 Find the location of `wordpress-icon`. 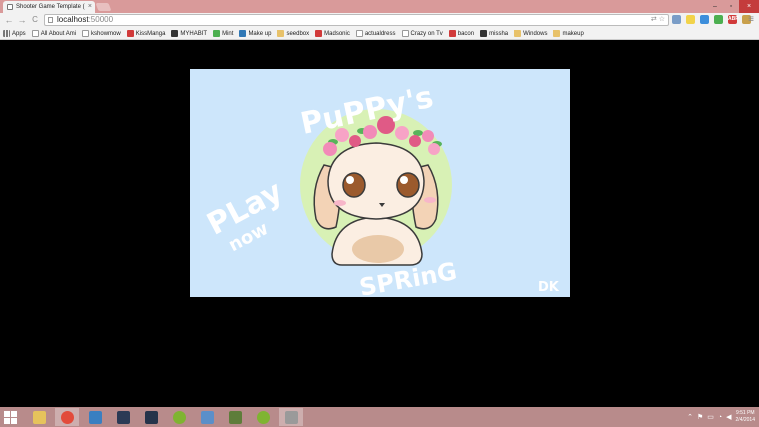

wordpress-icon is located at coordinates (243, 33).